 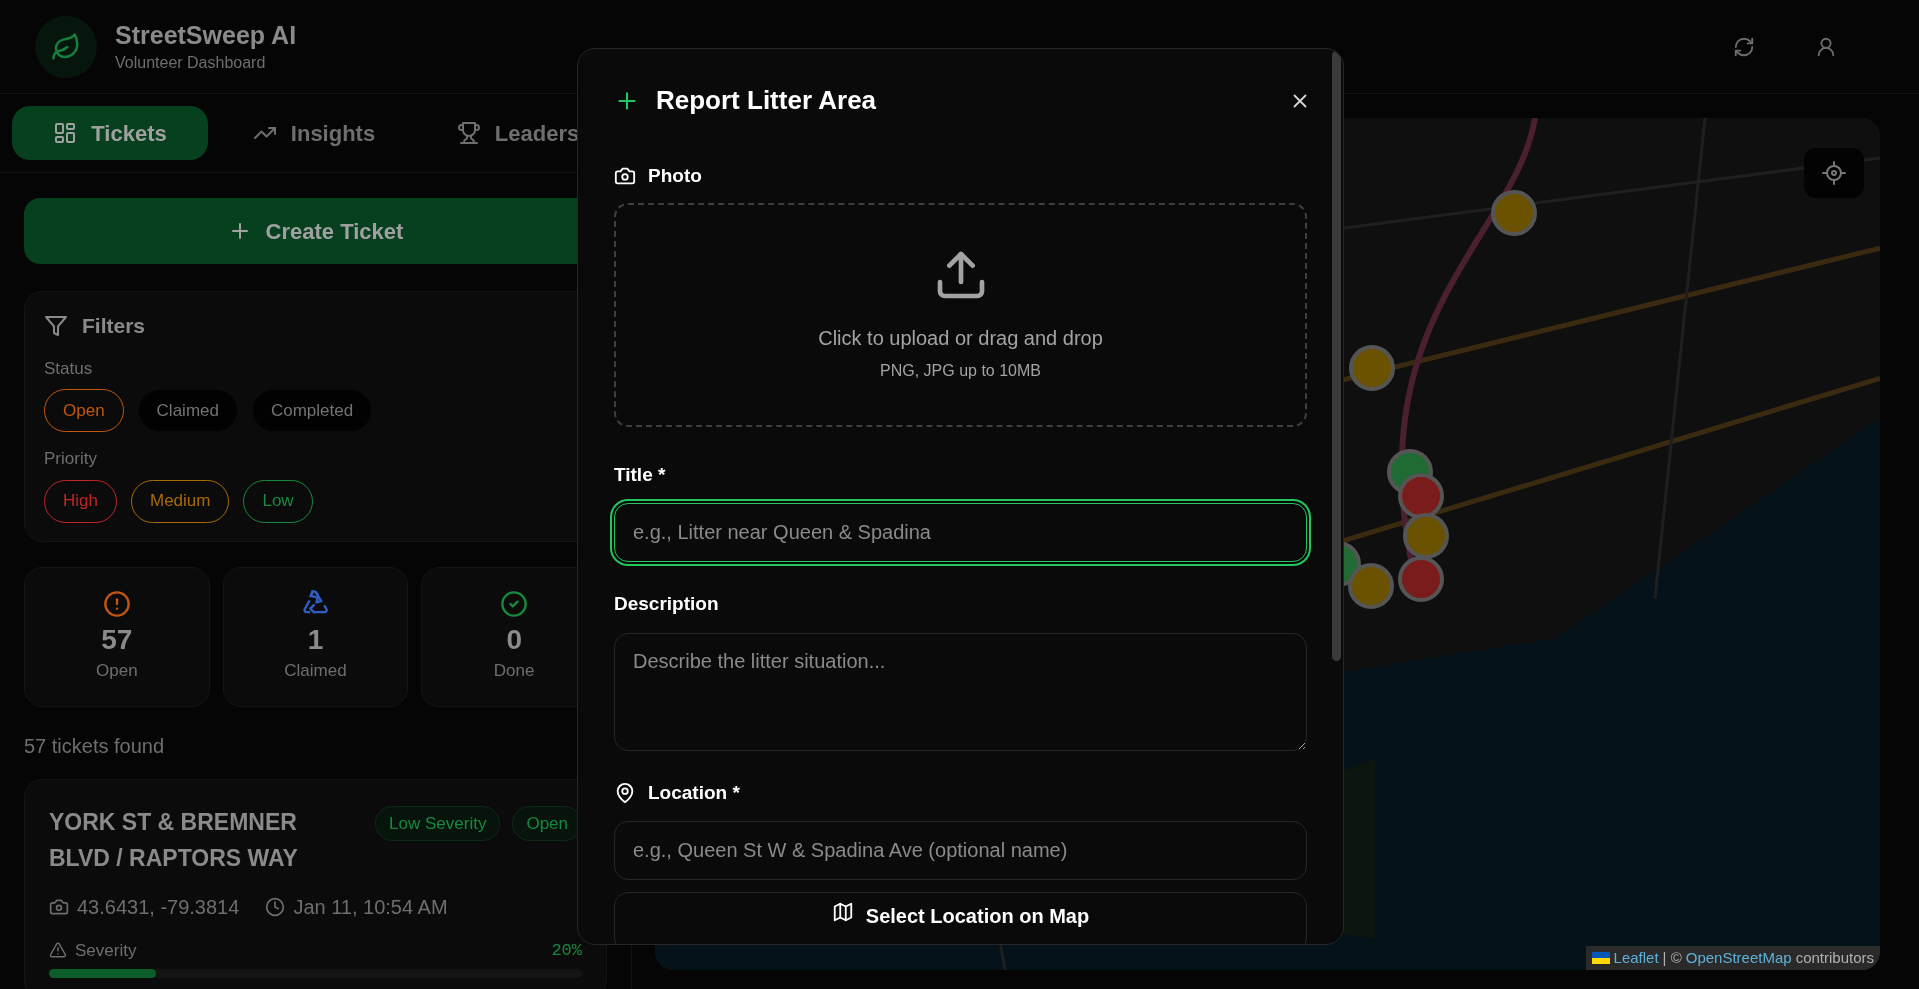 I want to click on severity-label: Severity, so click(x=106, y=950).